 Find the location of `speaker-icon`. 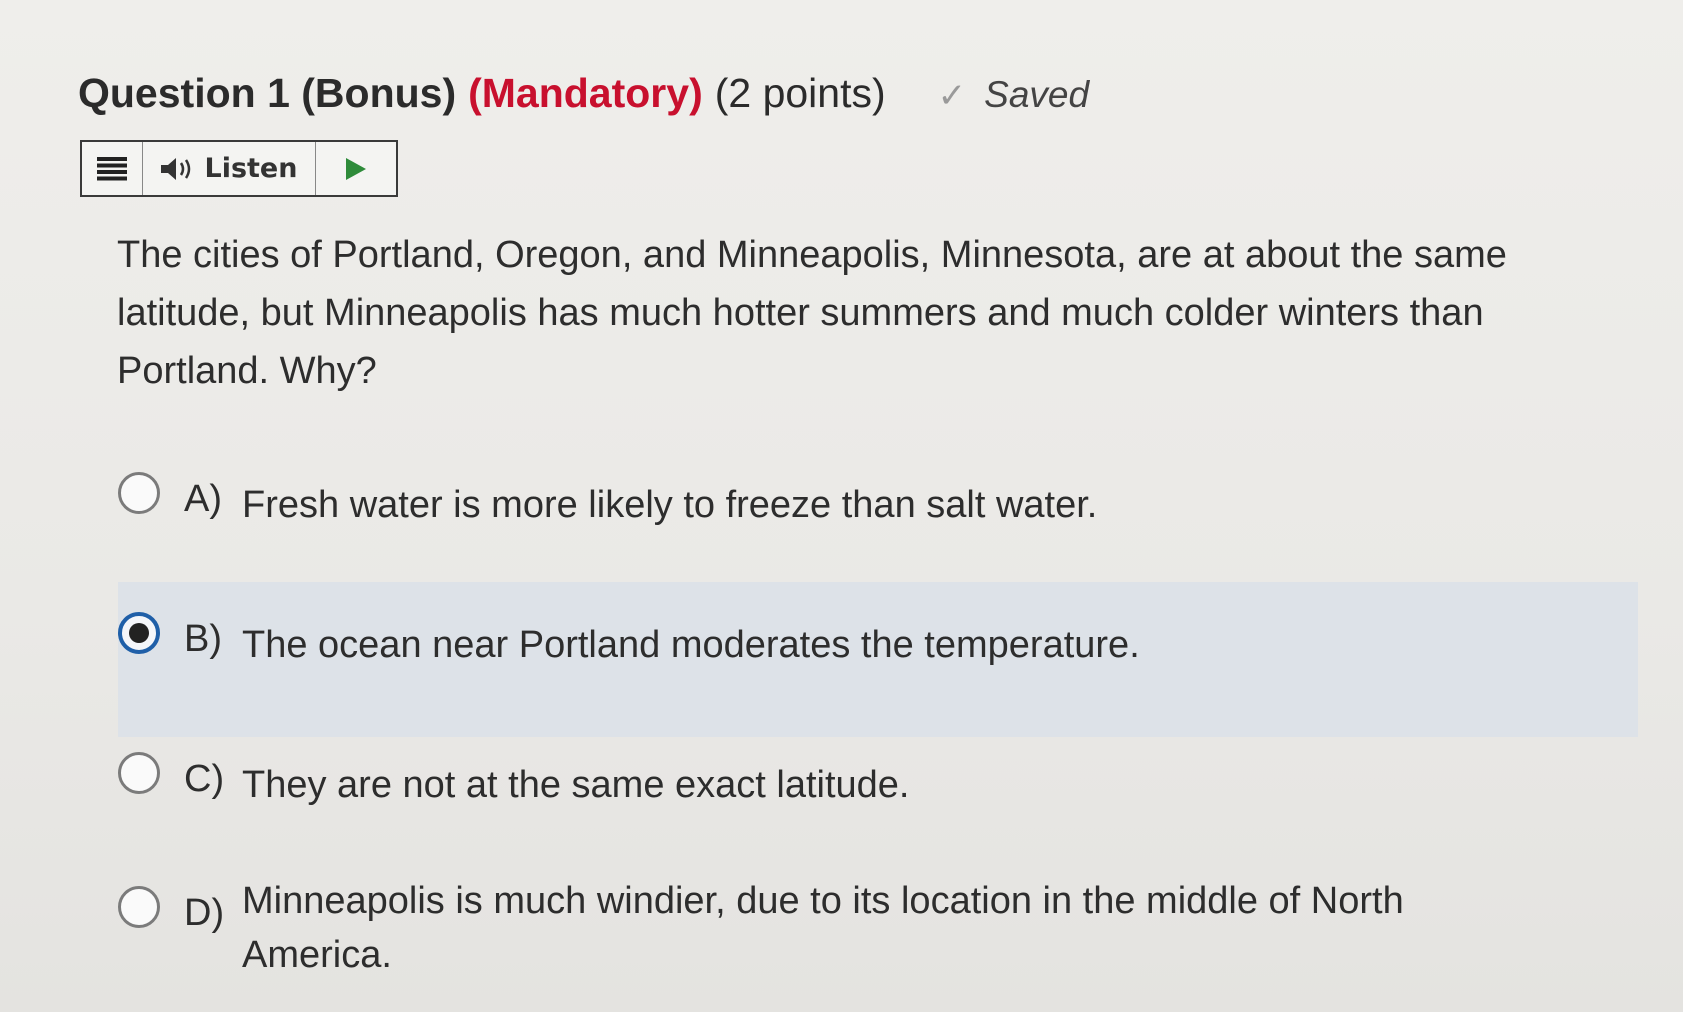

speaker-icon is located at coordinates (177, 169).